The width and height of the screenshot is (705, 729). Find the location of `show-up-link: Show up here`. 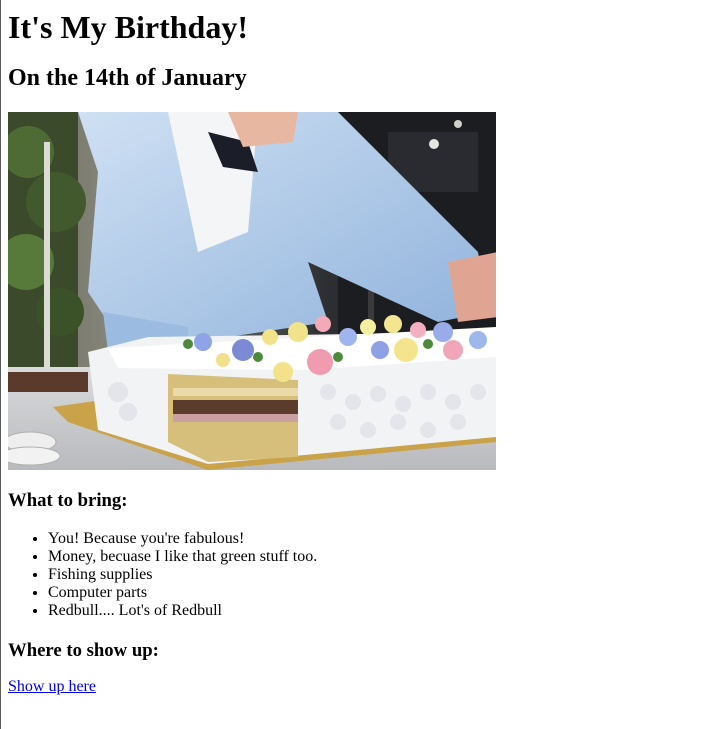

show-up-link: Show up here is located at coordinates (52, 686).